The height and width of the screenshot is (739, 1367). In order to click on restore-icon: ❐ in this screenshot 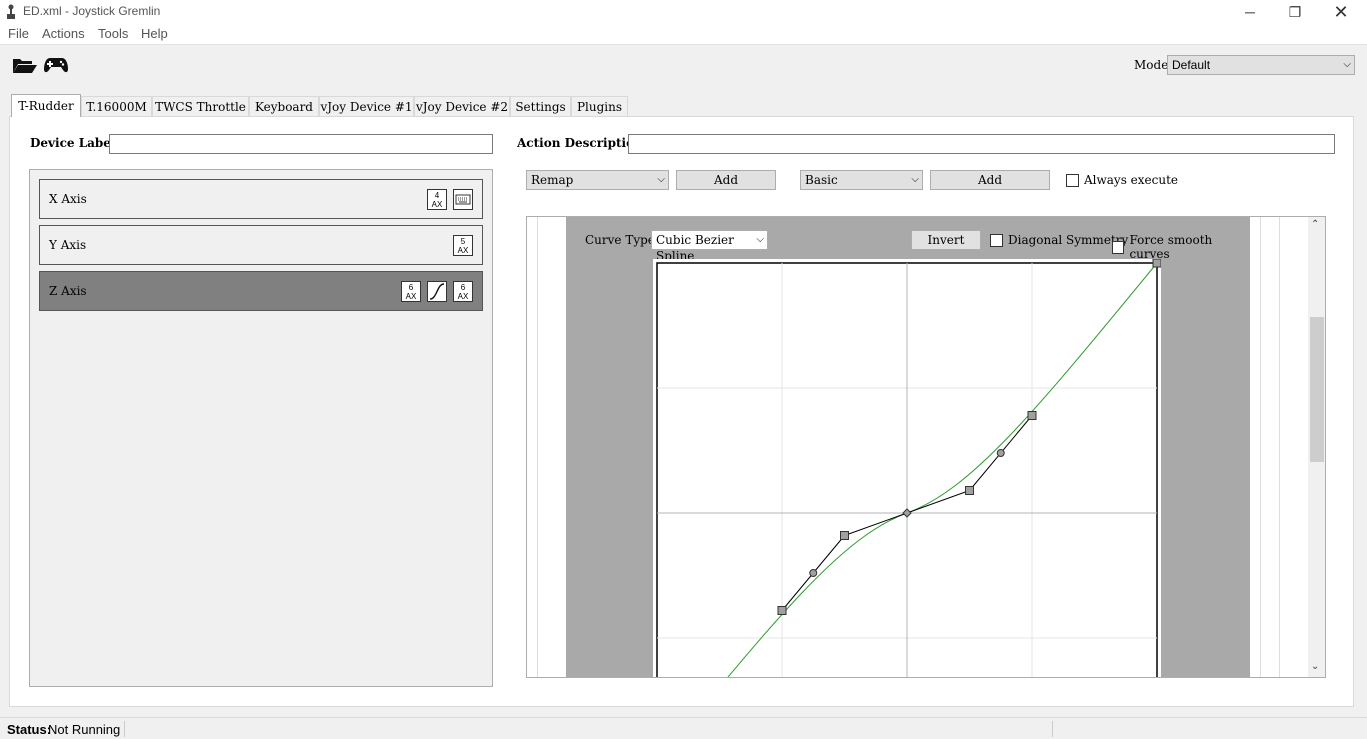, I will do `click(1295, 12)`.